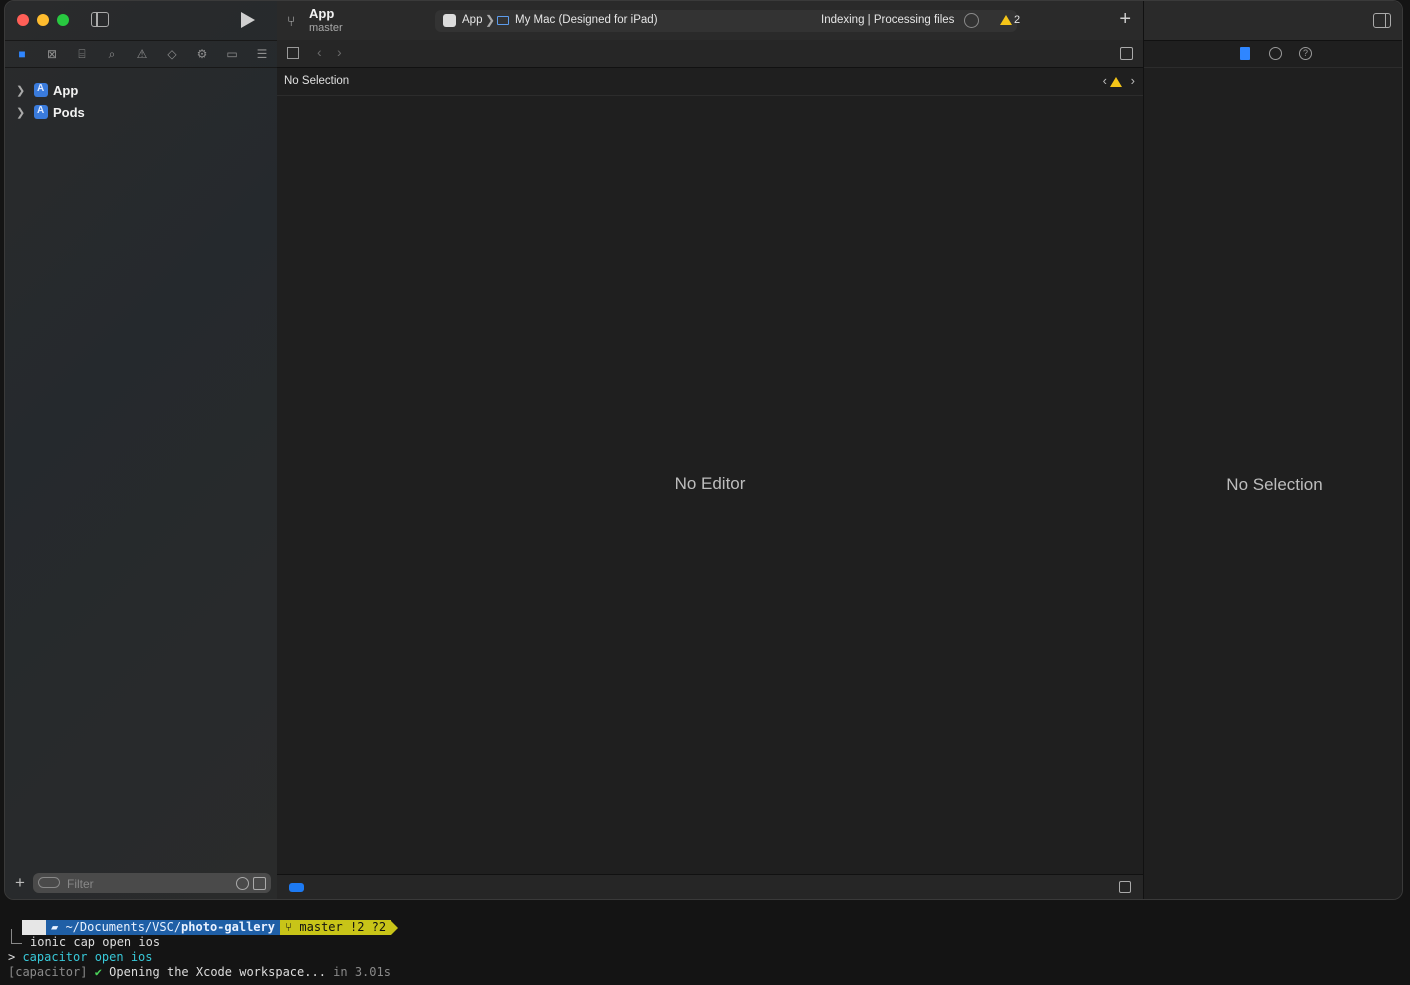 The width and height of the screenshot is (1410, 985). I want to click on debug-bar, so click(710, 886).